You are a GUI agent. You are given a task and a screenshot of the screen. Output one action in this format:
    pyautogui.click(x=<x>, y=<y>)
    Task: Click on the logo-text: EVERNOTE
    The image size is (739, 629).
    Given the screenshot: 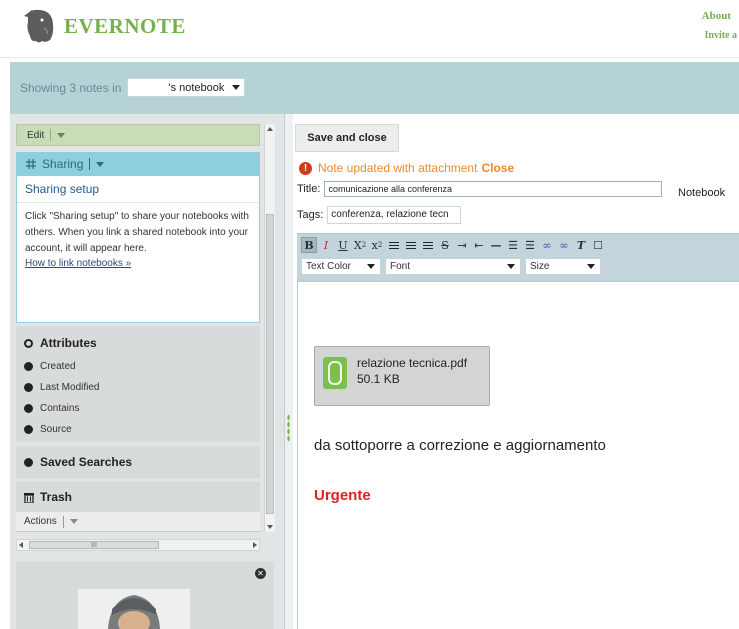 What is the action you would take?
    pyautogui.click(x=125, y=25)
    